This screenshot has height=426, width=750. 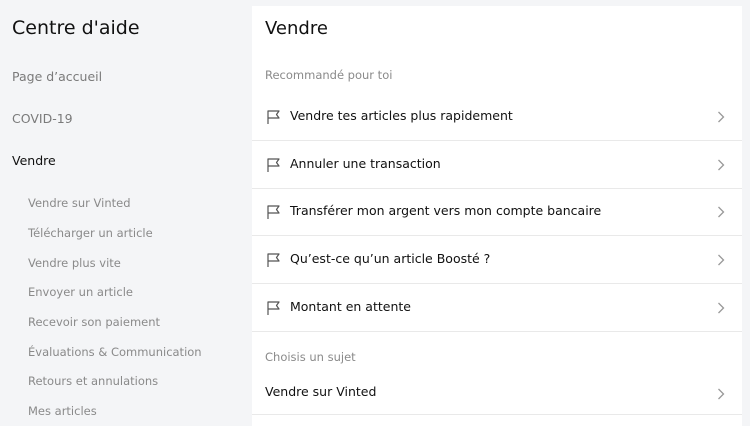 What do you see at coordinates (497, 308) in the screenshot?
I see `article-row-montant-attente: Montant en attente` at bounding box center [497, 308].